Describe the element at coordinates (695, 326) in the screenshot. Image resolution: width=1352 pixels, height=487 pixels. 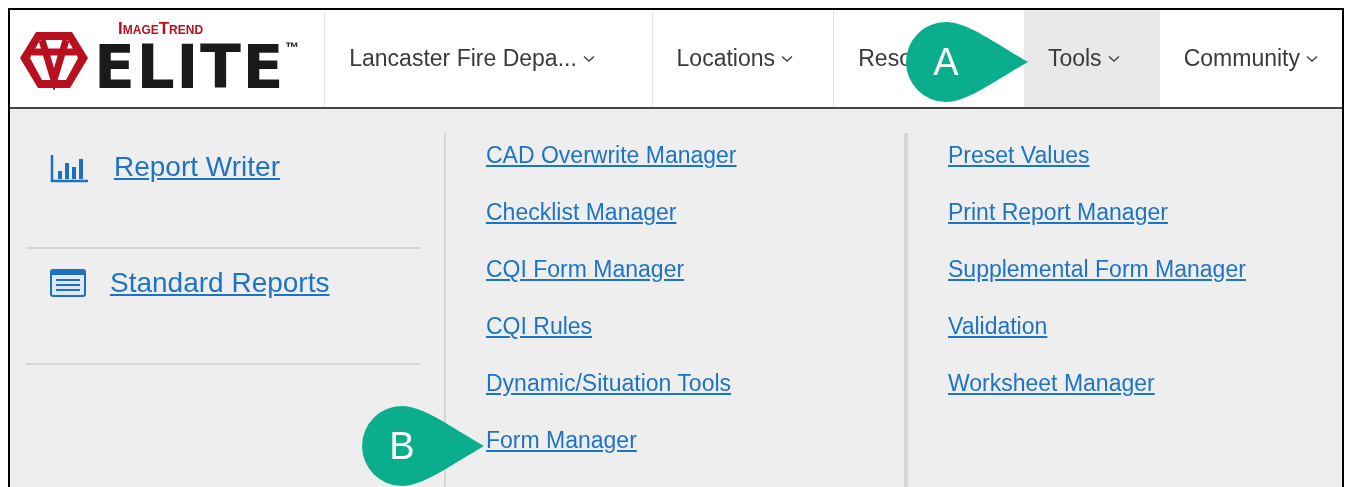
I see `menu-link: CQI Rules` at that location.